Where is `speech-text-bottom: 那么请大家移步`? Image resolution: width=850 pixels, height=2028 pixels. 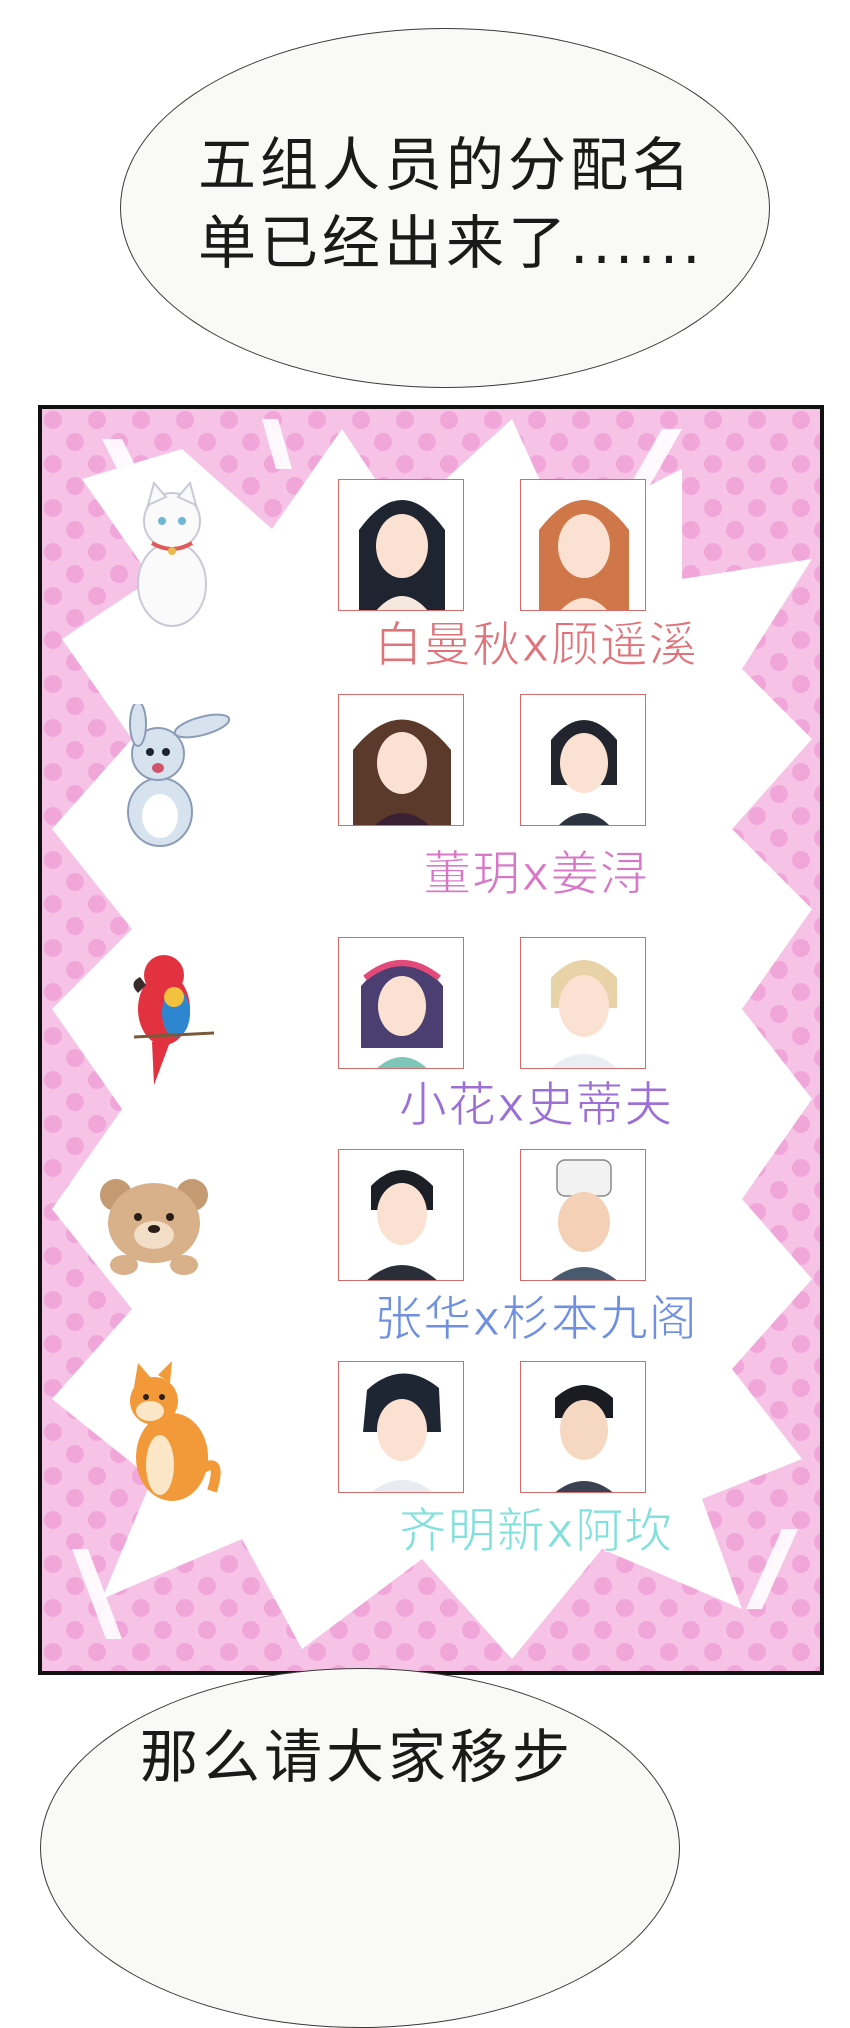
speech-text-bottom: 那么请大家移步 is located at coordinates (357, 1757).